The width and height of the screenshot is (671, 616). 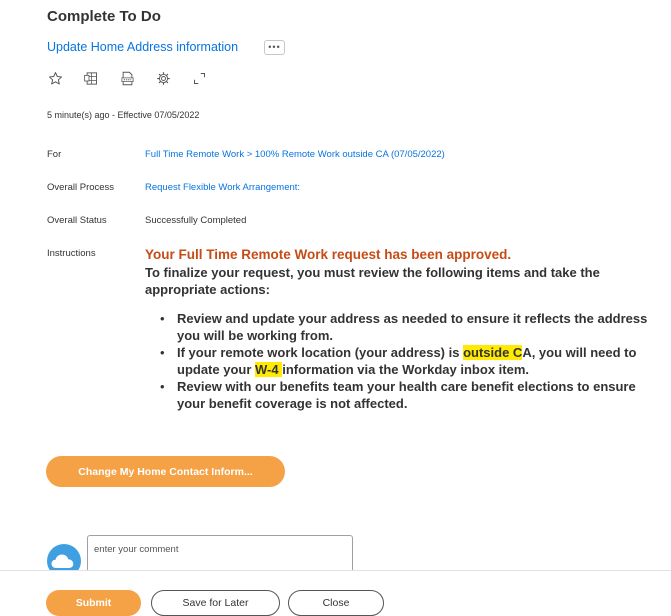 I want to click on close-button: Close, so click(x=336, y=603).